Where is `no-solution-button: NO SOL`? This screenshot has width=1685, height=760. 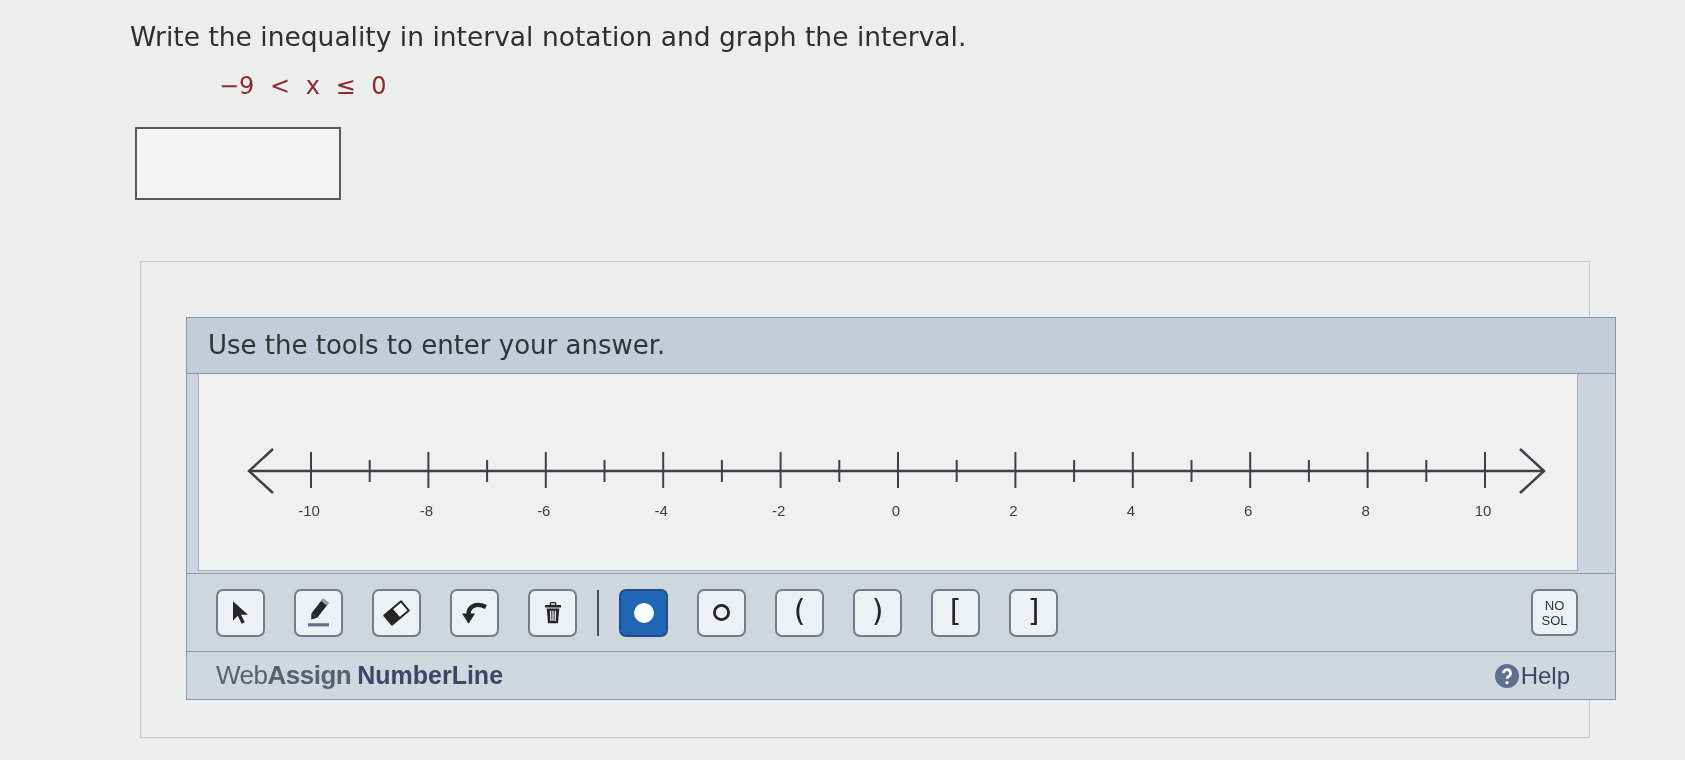
no-solution-button: NO SOL is located at coordinates (1554, 612).